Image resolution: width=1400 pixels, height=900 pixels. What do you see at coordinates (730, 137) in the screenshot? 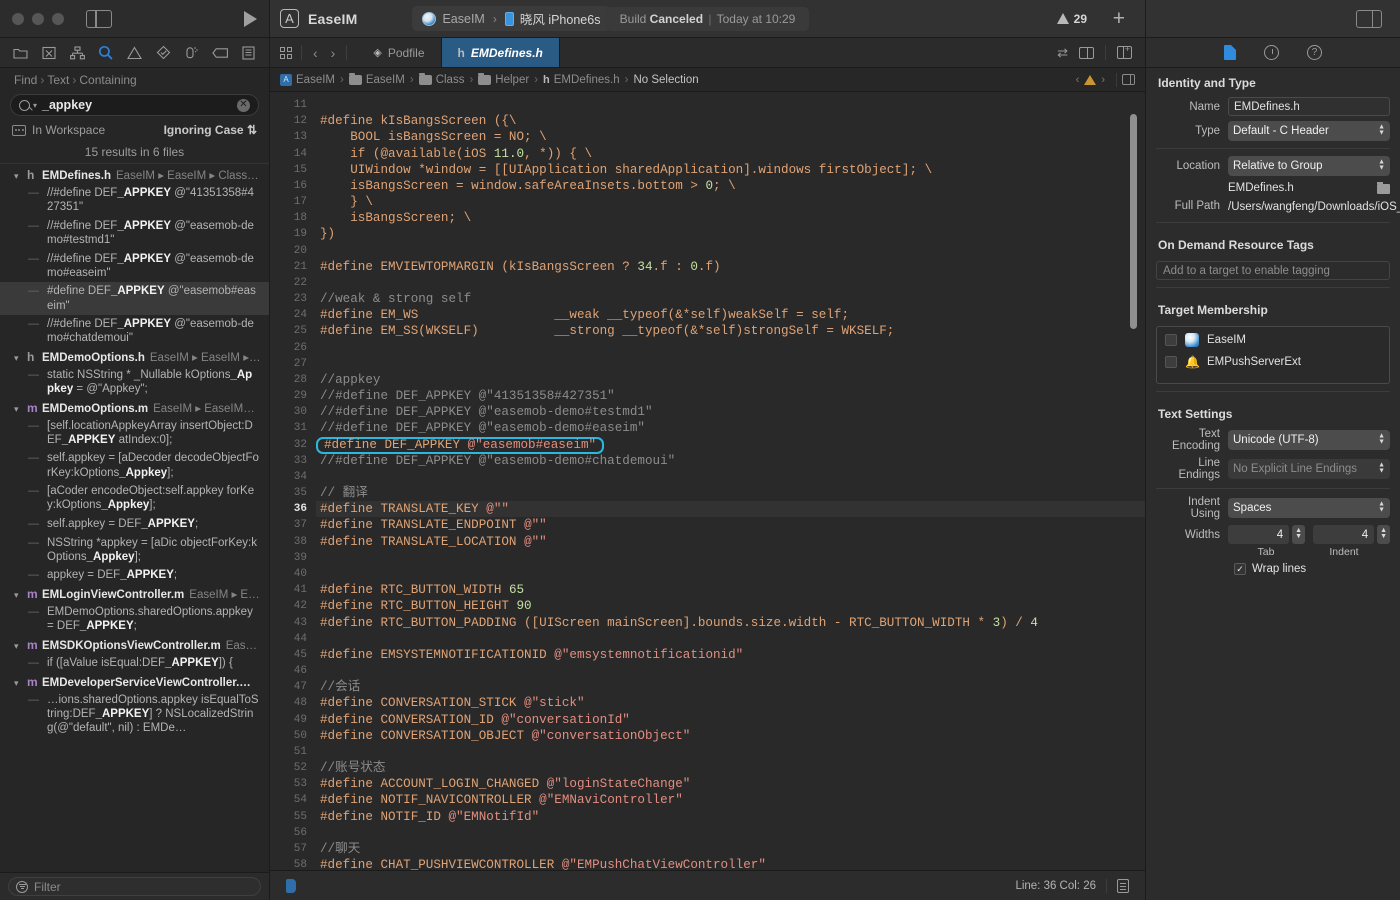
I see `code-line: BOOL isBangsScreen = NO; \` at bounding box center [730, 137].